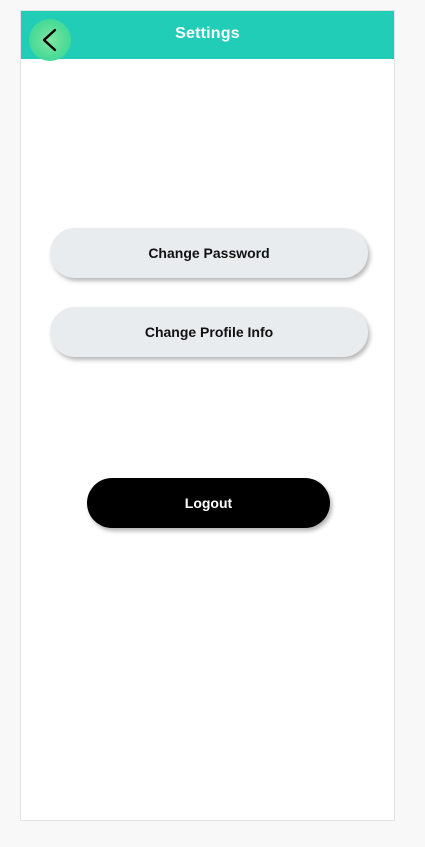  I want to click on logout-label: Logout, so click(208, 503).